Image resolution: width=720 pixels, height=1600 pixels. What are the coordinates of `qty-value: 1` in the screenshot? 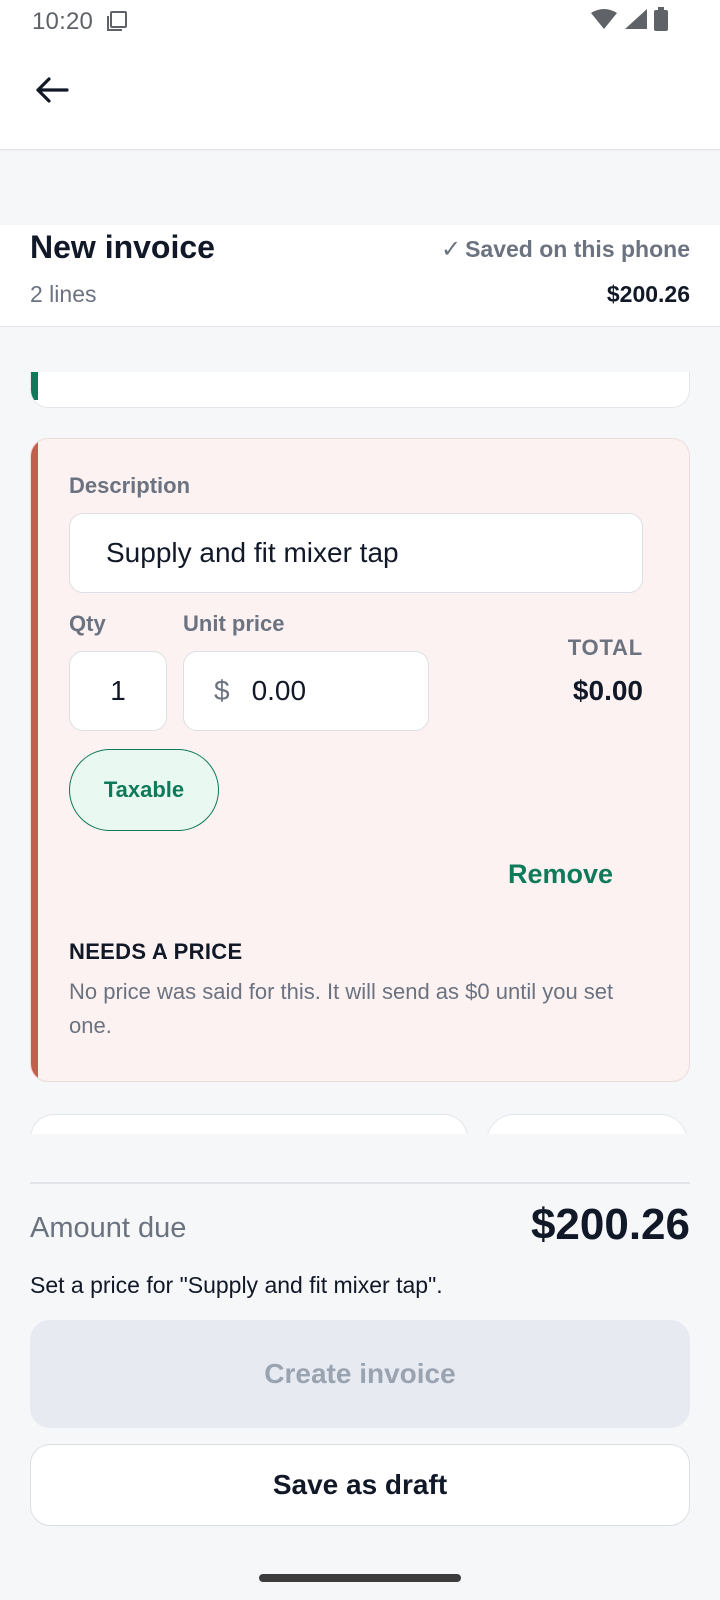 It's located at (118, 690).